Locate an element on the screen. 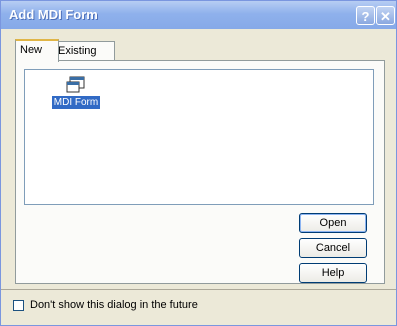 The image size is (397, 326). question-mark-icon: ? is located at coordinates (365, 16).